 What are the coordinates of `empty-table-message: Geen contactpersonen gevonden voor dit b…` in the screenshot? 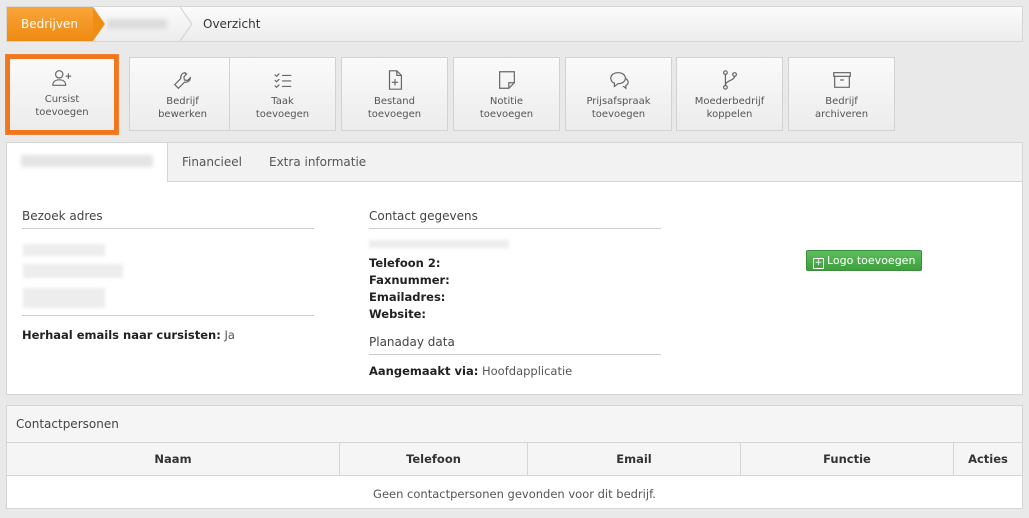 It's located at (514, 494).